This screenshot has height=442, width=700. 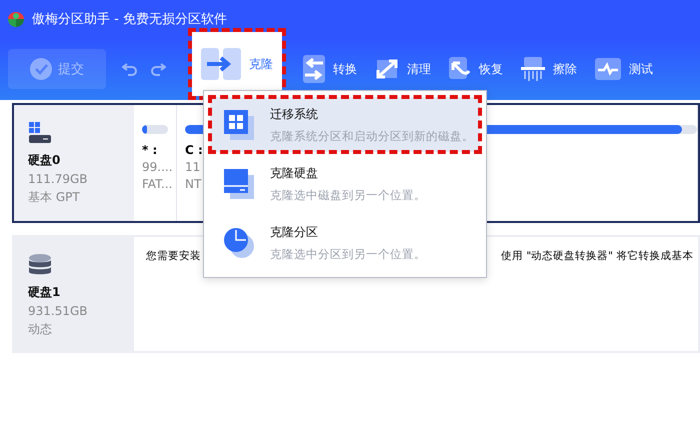 I want to click on disk-size: 111.79GB, so click(x=58, y=179).